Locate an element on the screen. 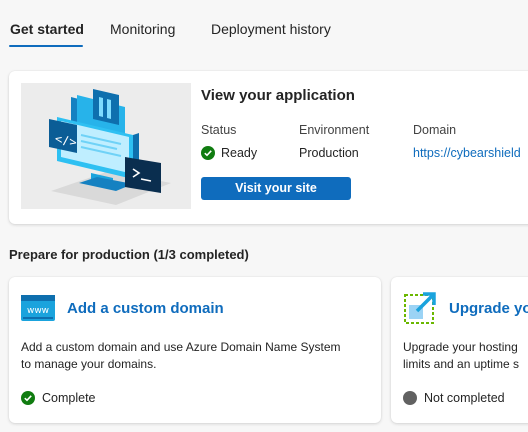 This screenshot has height=432, width=528. web-app-illustration: </> is located at coordinates (106, 146).